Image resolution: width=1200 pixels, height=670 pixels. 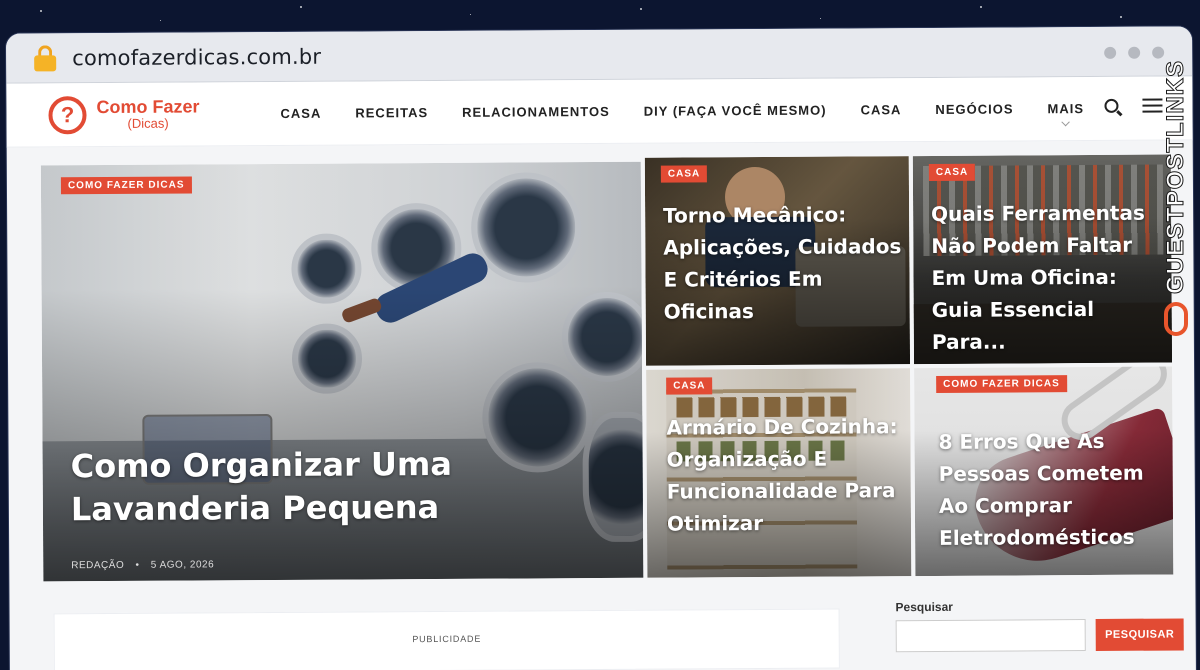 I want to click on lock-icon, so click(x=45, y=57).